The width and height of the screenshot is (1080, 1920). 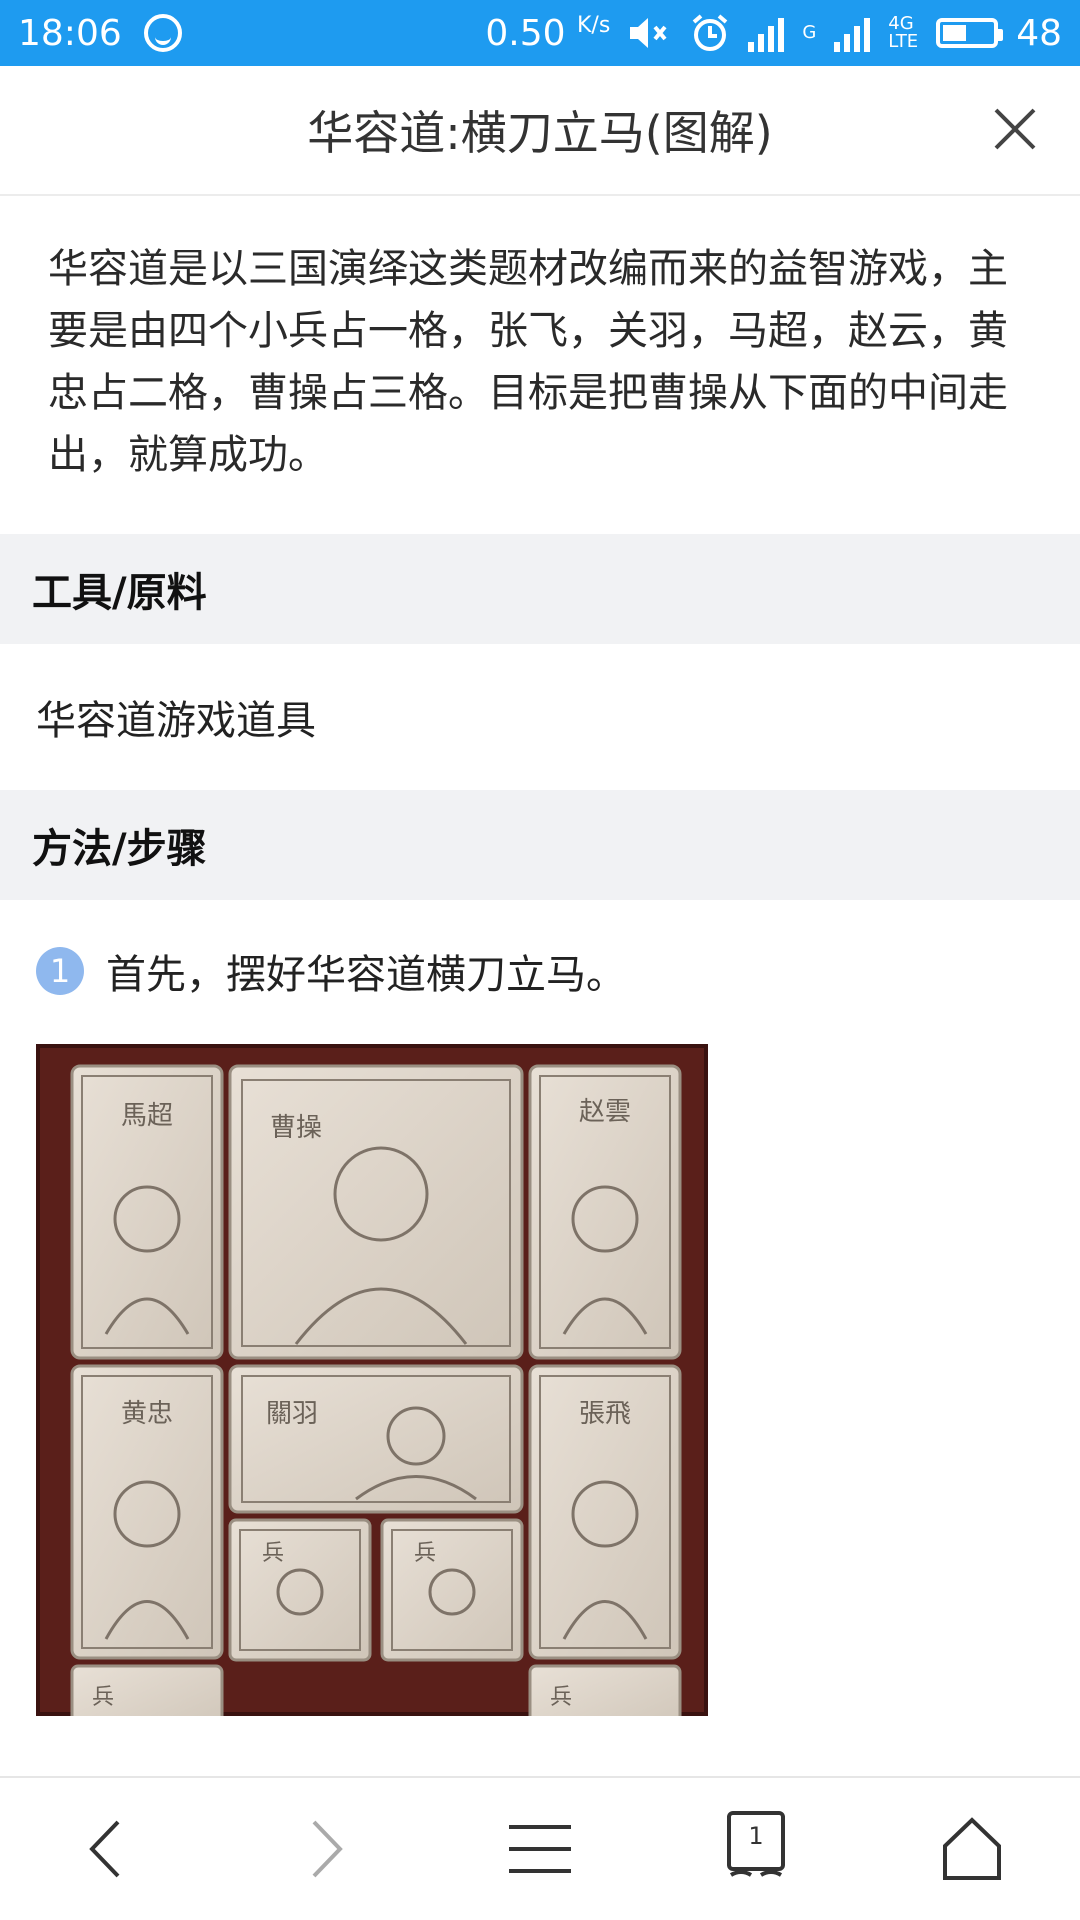 I want to click on back-button, so click(x=108, y=1849).